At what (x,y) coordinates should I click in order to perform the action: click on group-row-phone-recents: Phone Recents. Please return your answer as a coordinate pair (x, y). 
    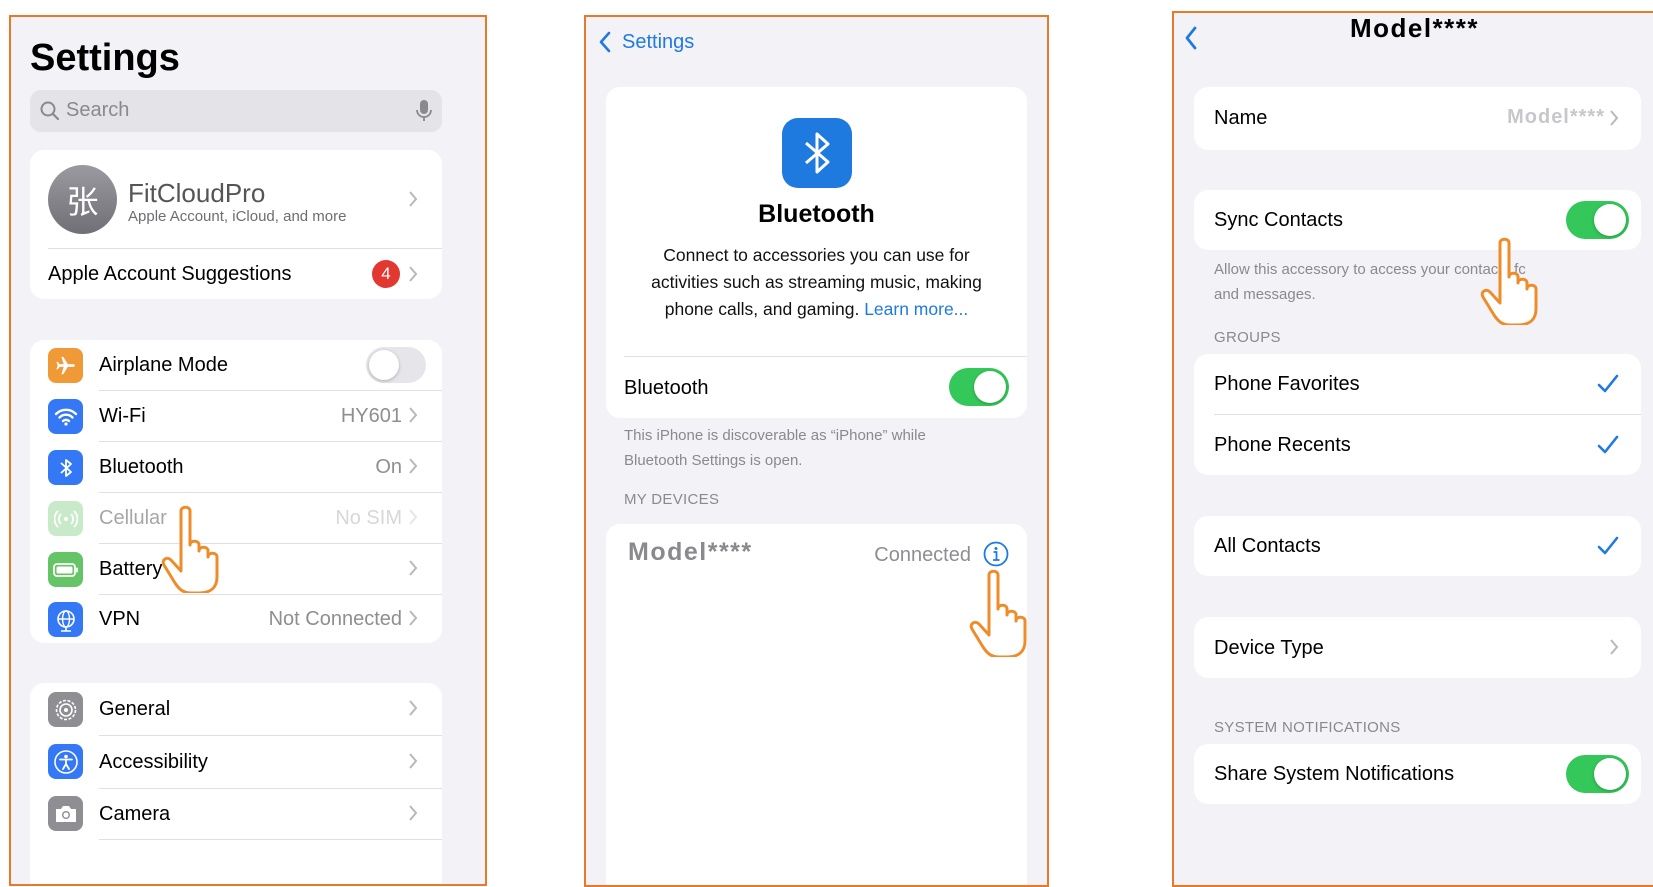
    Looking at the image, I should click on (1417, 445).